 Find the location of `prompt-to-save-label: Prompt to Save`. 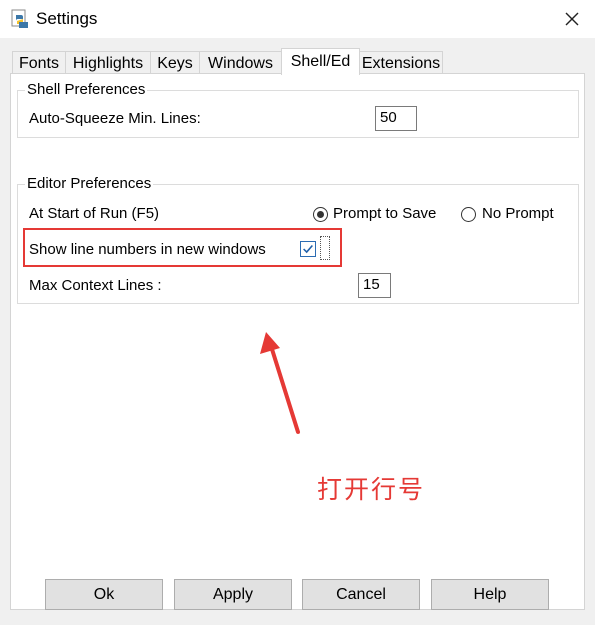

prompt-to-save-label: Prompt to Save is located at coordinates (384, 213).